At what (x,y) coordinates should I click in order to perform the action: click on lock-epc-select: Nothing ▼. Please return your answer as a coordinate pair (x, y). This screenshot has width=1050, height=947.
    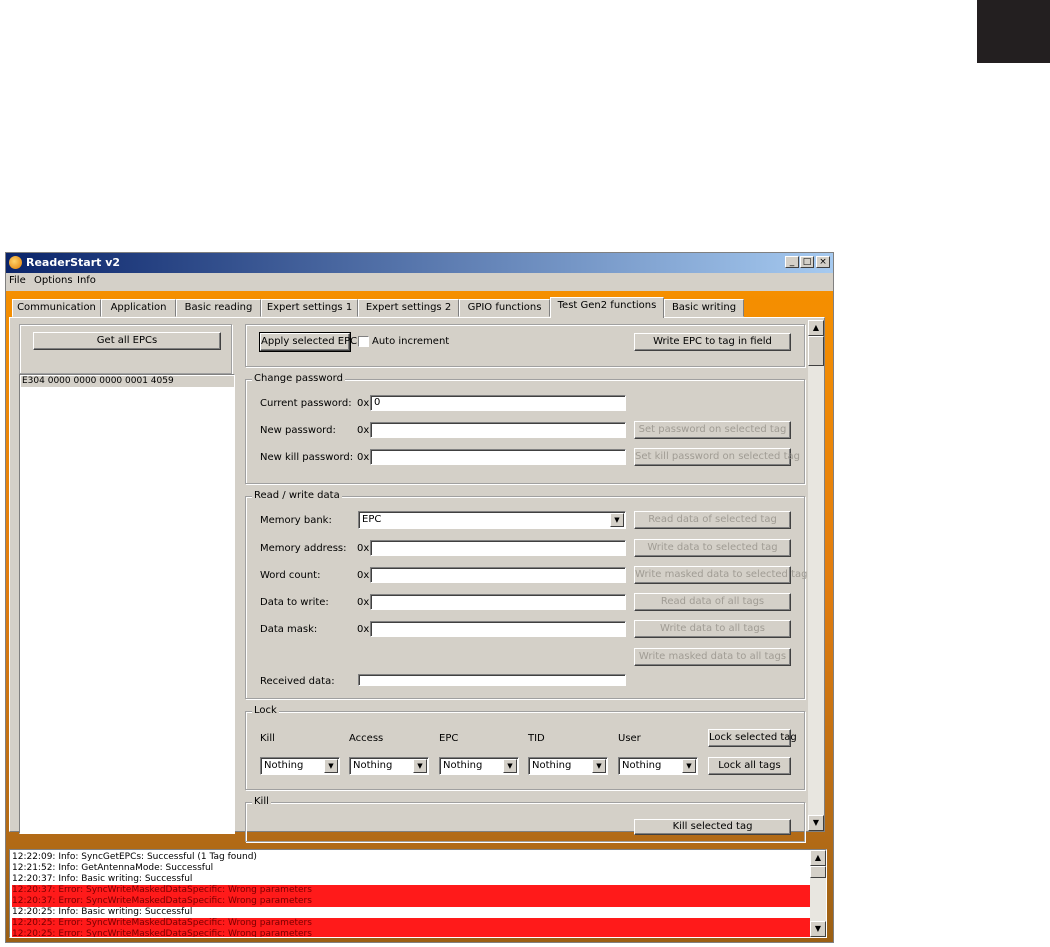
    Looking at the image, I should click on (479, 766).